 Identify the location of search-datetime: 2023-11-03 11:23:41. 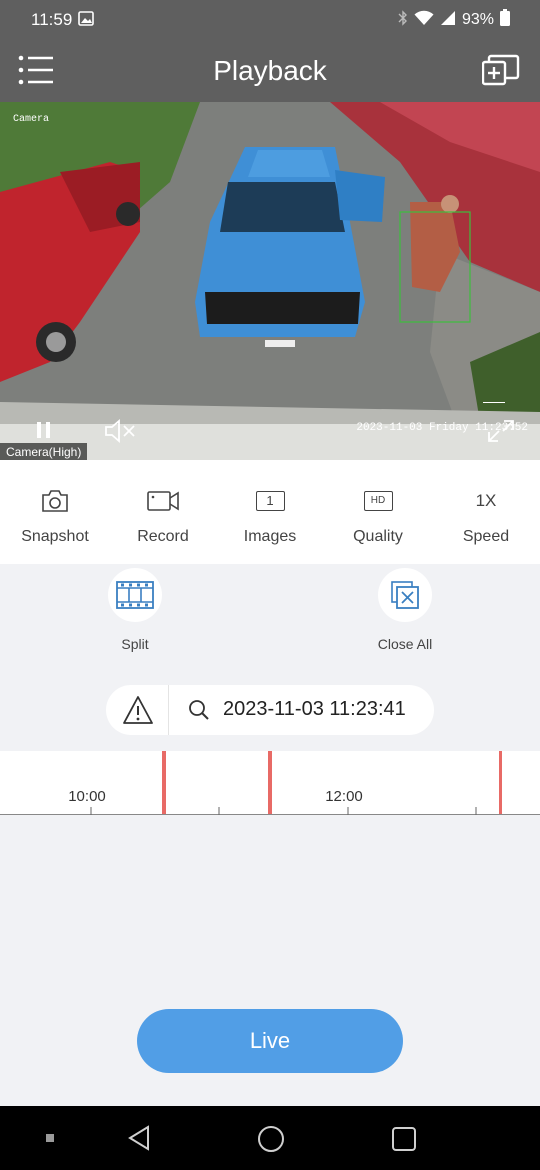
(314, 709).